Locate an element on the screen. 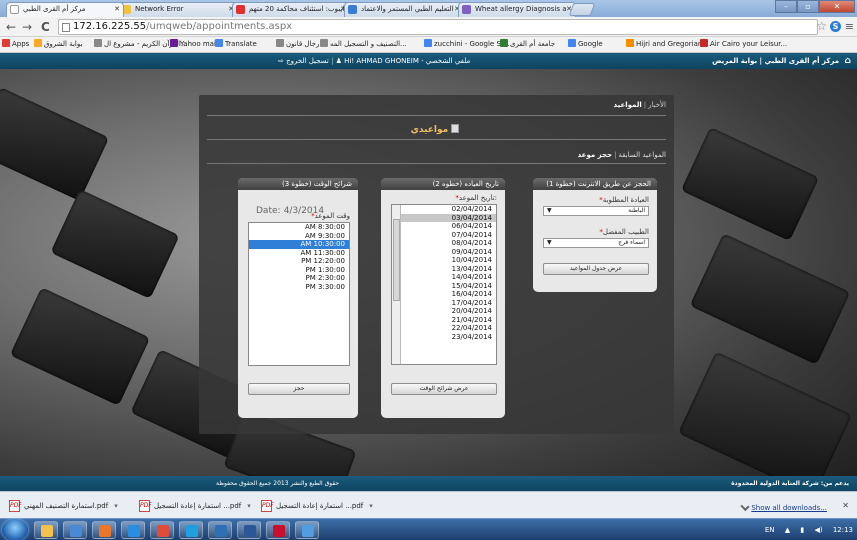 Image resolution: width=857 pixels, height=540 pixels. tab-news: ايبوب: استئناف محاكمة 20 متهم ✕ is located at coordinates (291, 9).